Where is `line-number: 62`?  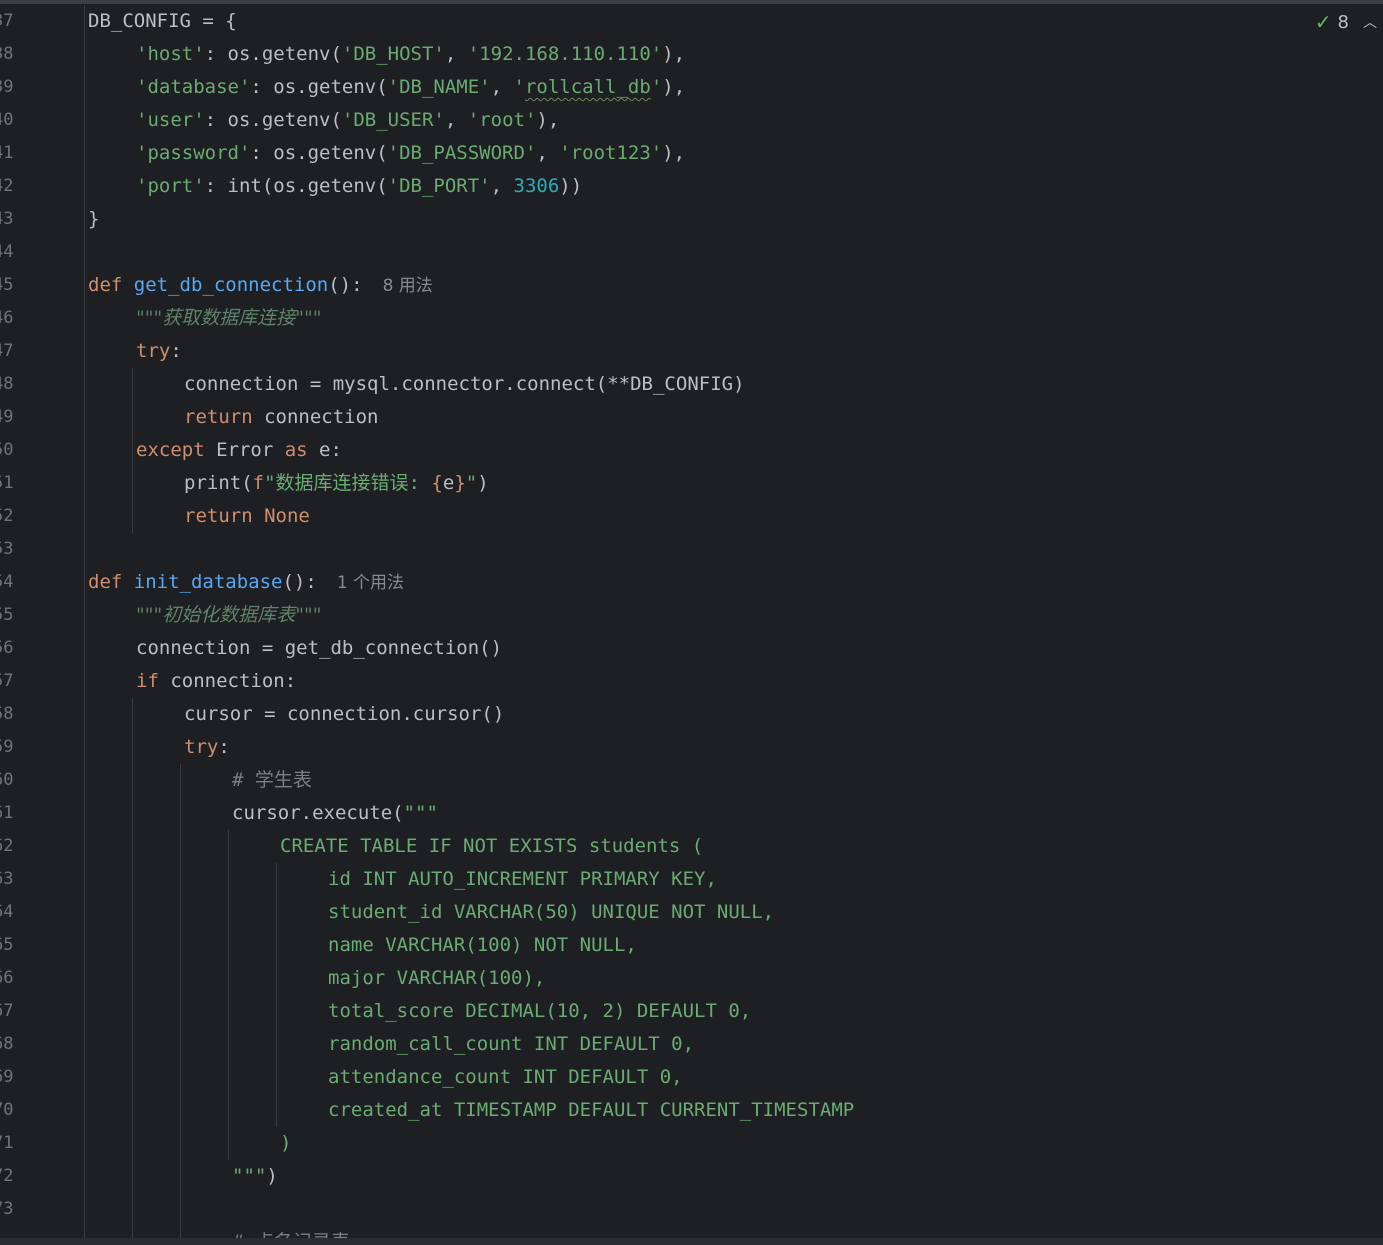 line-number: 62 is located at coordinates (16, 846).